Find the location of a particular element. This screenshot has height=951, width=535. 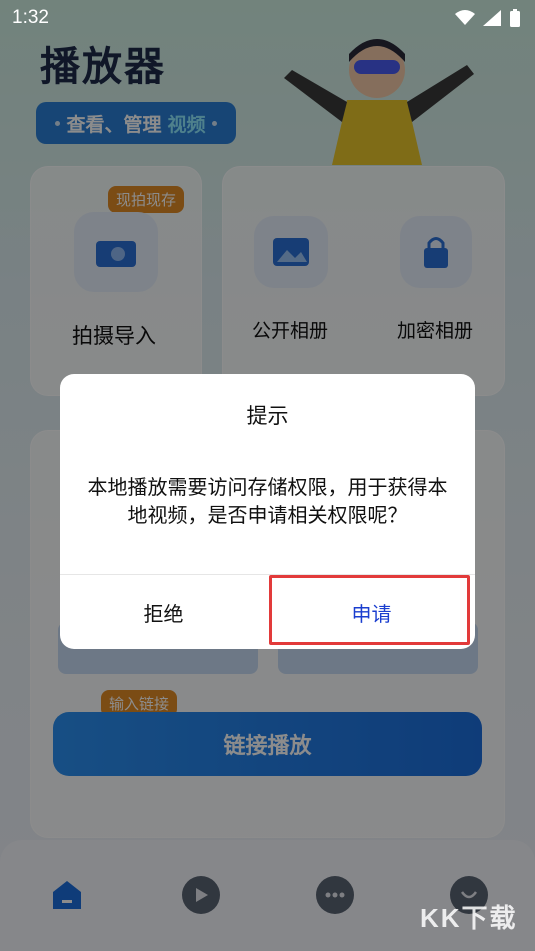

dialog-message: 本地播放需要访问存储权限，用于获得本地视频，是否申请相关权限呢？ is located at coordinates (267, 502).